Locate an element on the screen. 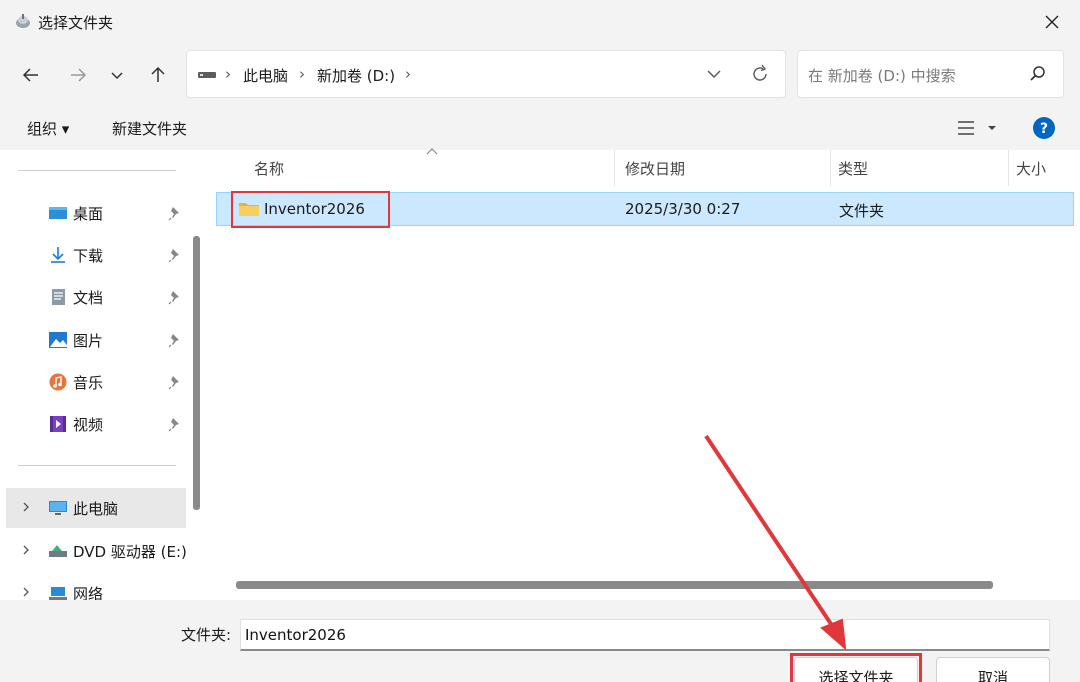  arrow-up-icon is located at coordinates (158, 74).